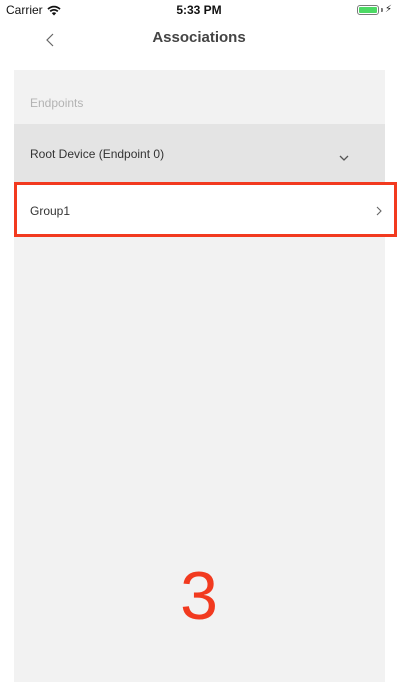 Image resolution: width=398 pixels, height=682 pixels. Describe the element at coordinates (381, 10) in the screenshot. I see `battery-tip` at that location.